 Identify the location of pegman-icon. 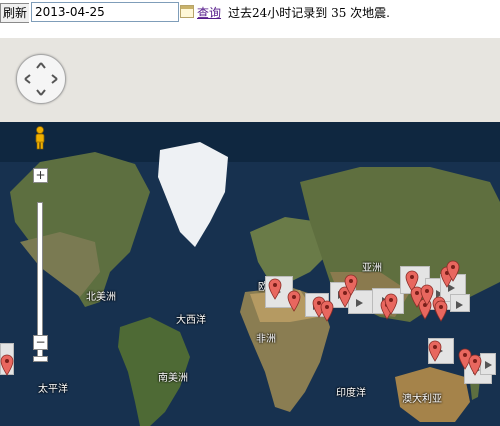
(40, 138).